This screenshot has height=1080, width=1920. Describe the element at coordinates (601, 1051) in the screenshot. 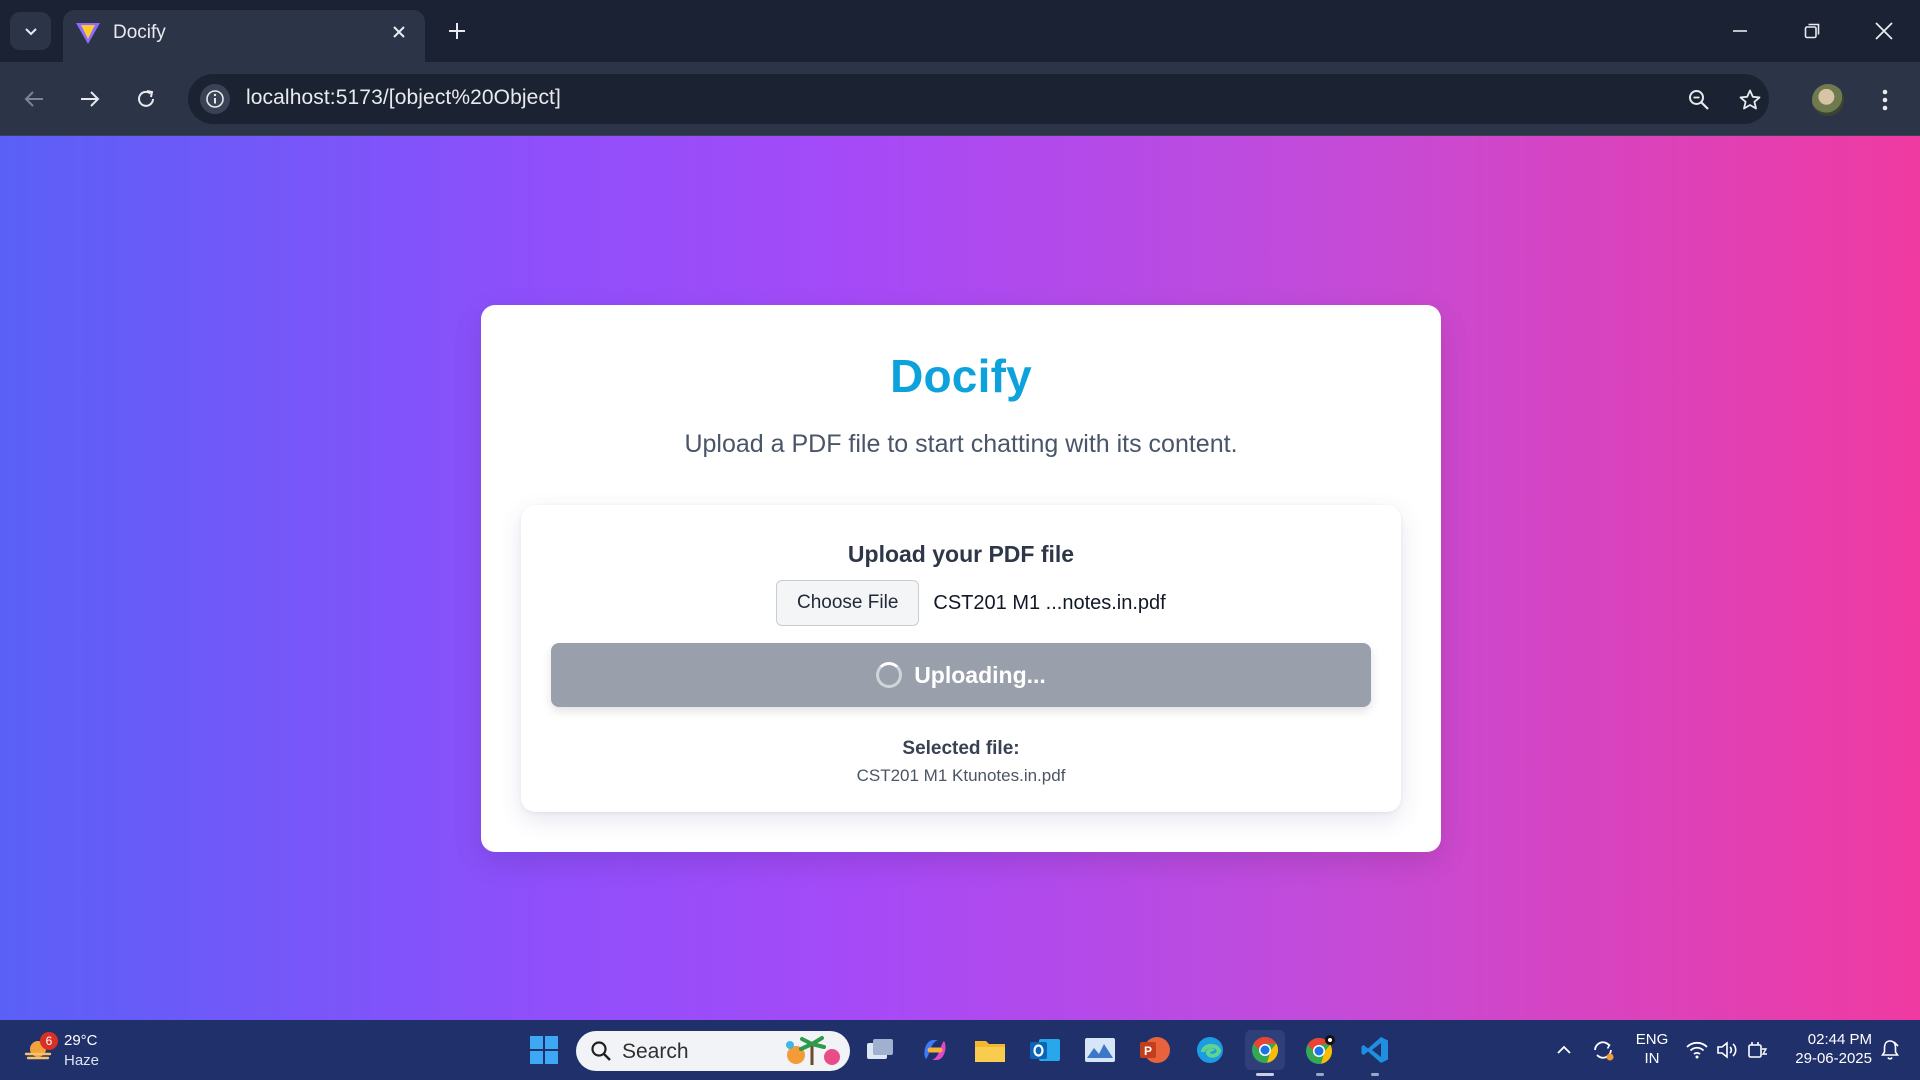

I see `search-icon` at that location.